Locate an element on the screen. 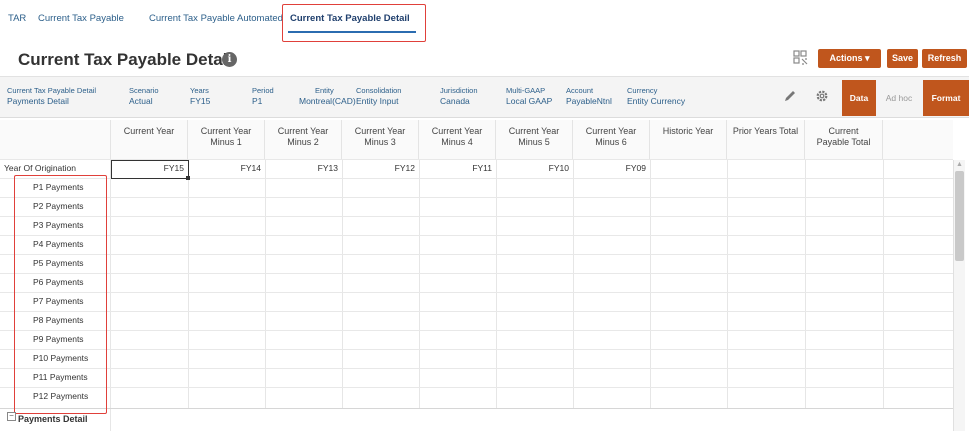  column-header: Current Year Minus 1 is located at coordinates (226, 139).